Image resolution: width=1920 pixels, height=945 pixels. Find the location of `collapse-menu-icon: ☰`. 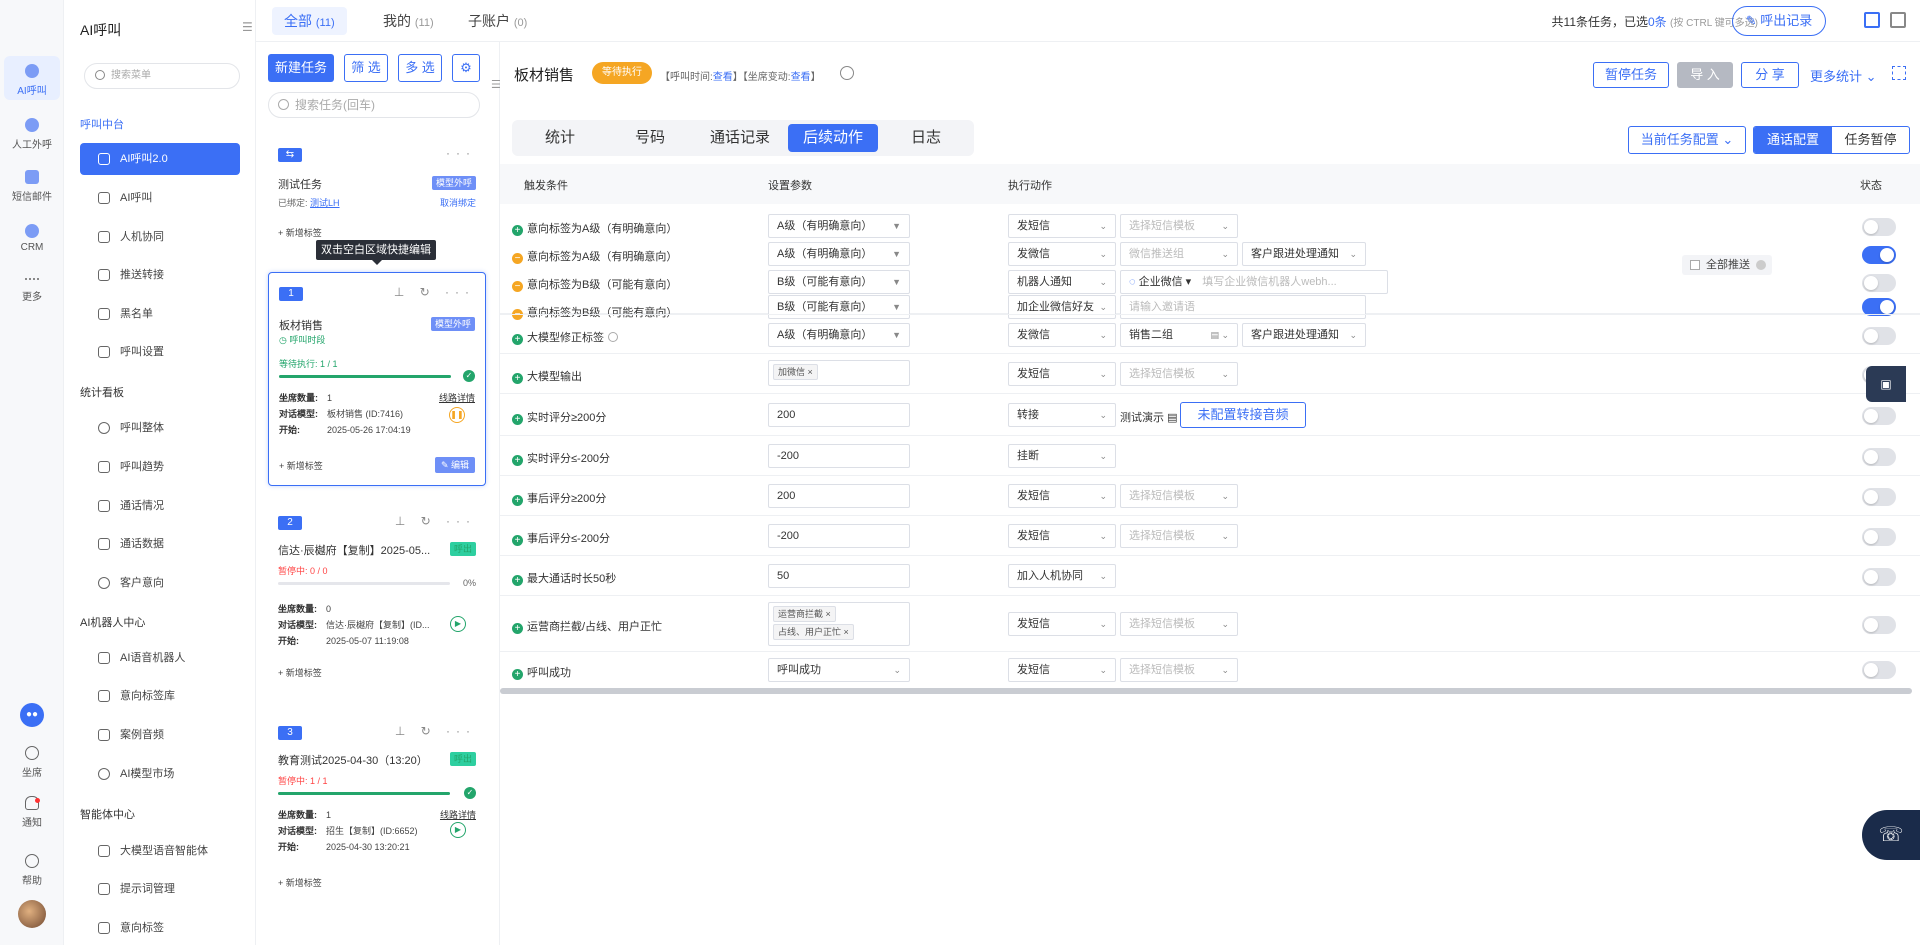

collapse-menu-icon: ☰ is located at coordinates (249, 27).